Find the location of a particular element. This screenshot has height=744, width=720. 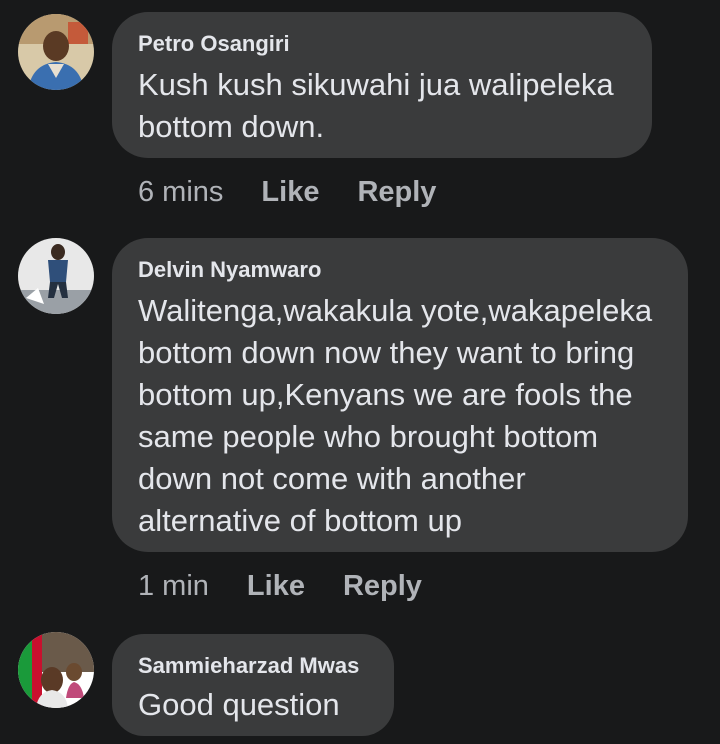

comment-author: Petro Osangiri is located at coordinates (382, 44).